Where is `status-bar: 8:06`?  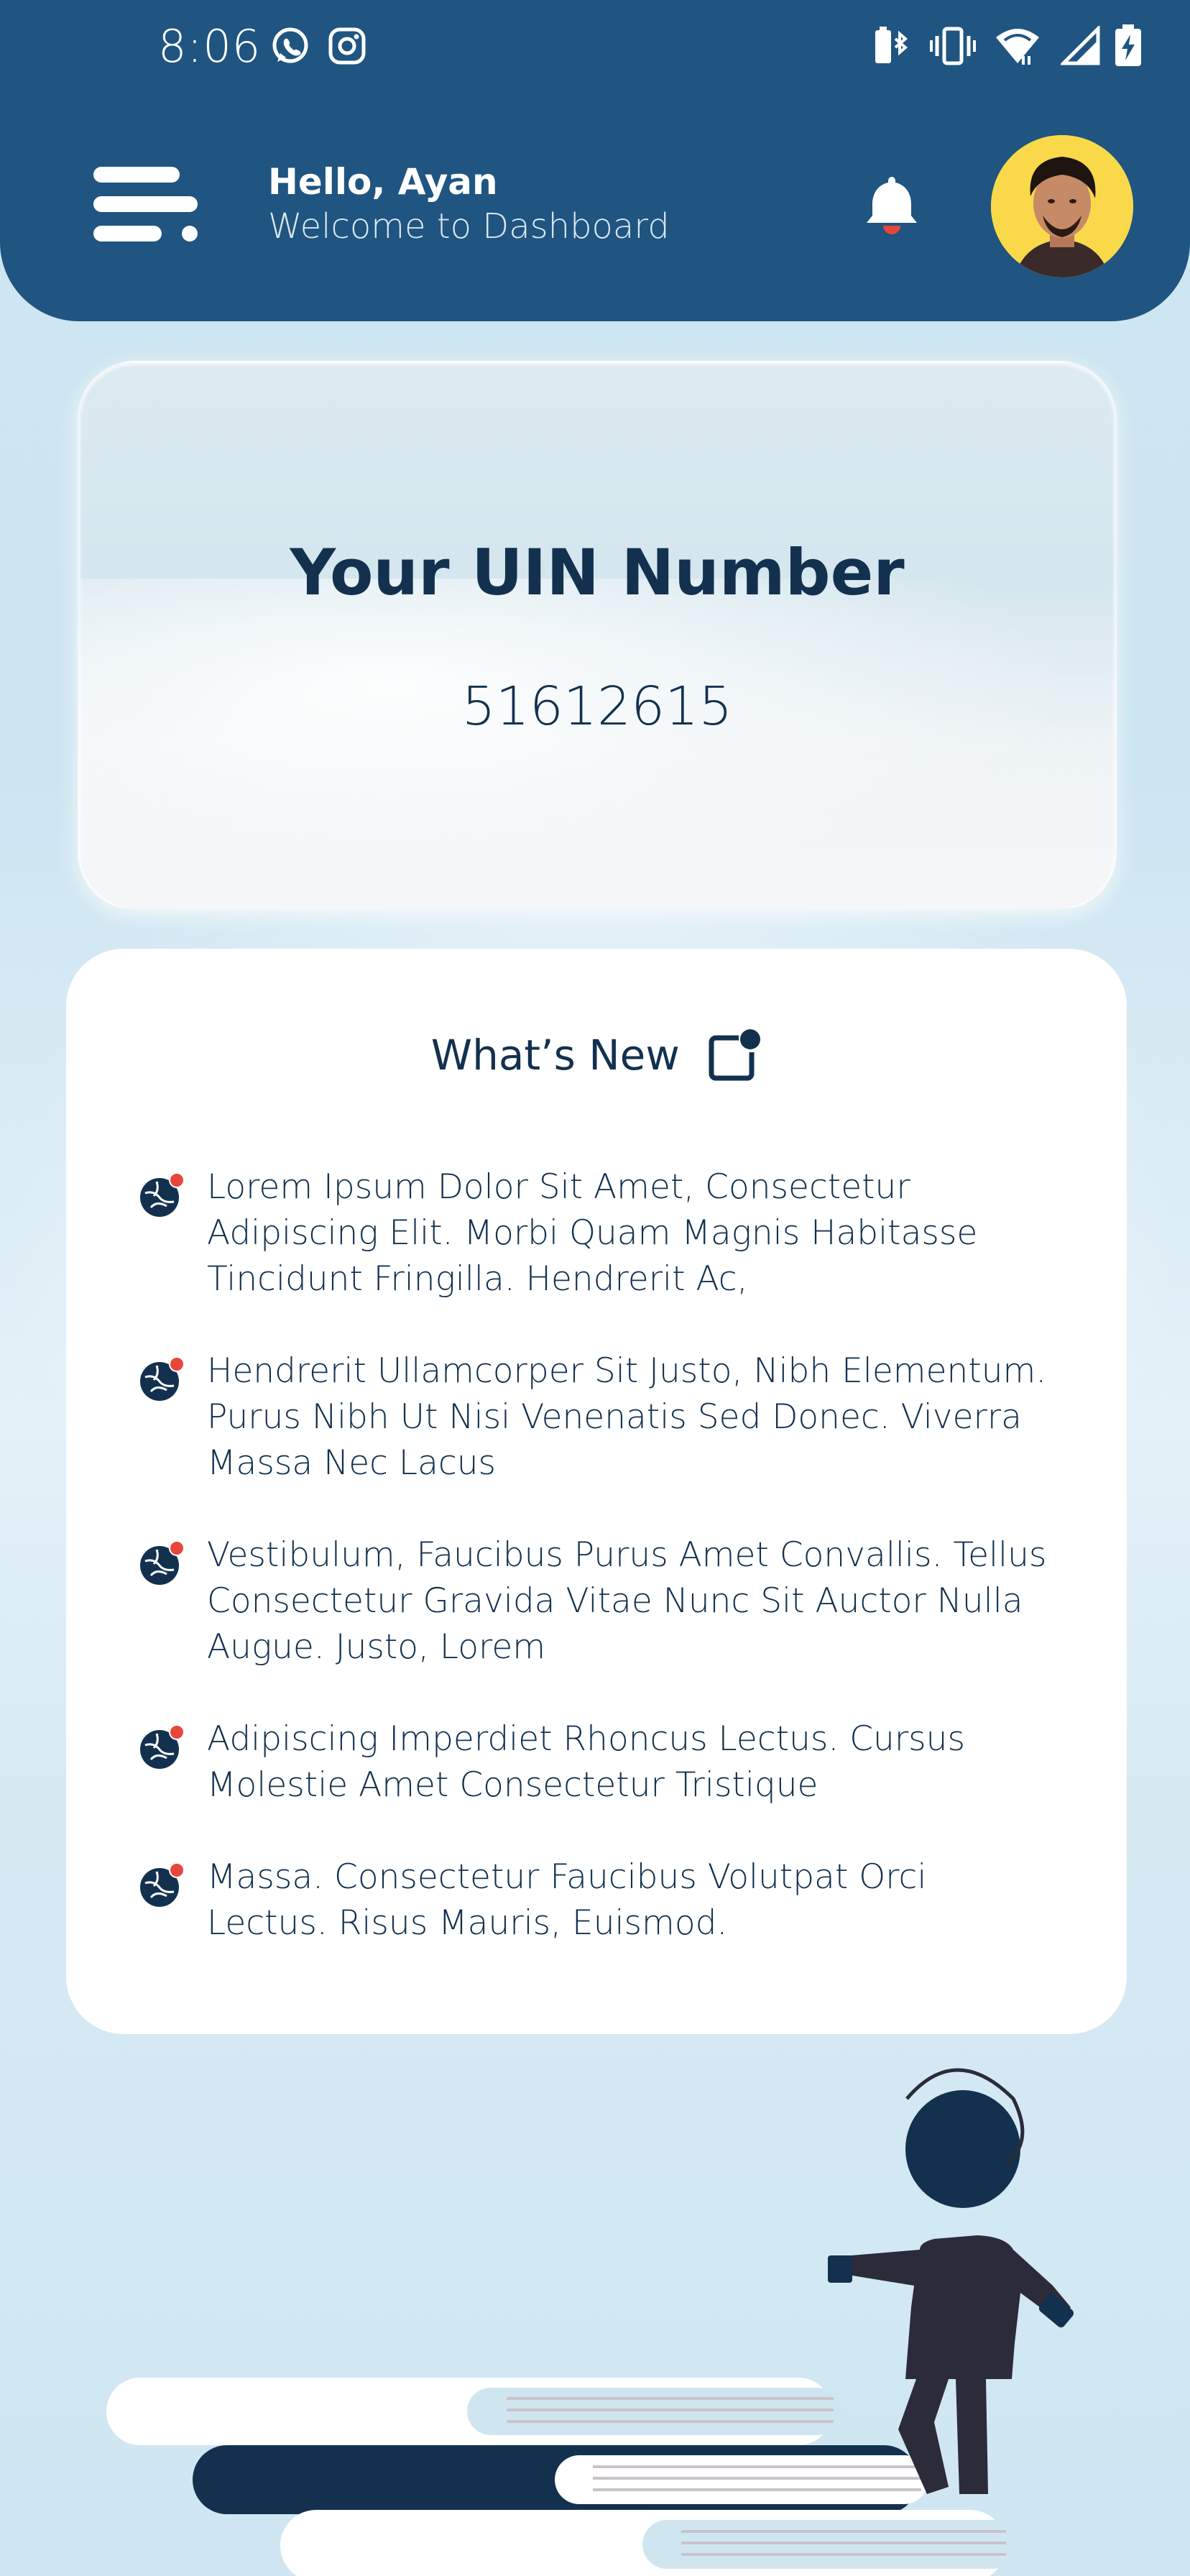 status-bar: 8:06 is located at coordinates (595, 46).